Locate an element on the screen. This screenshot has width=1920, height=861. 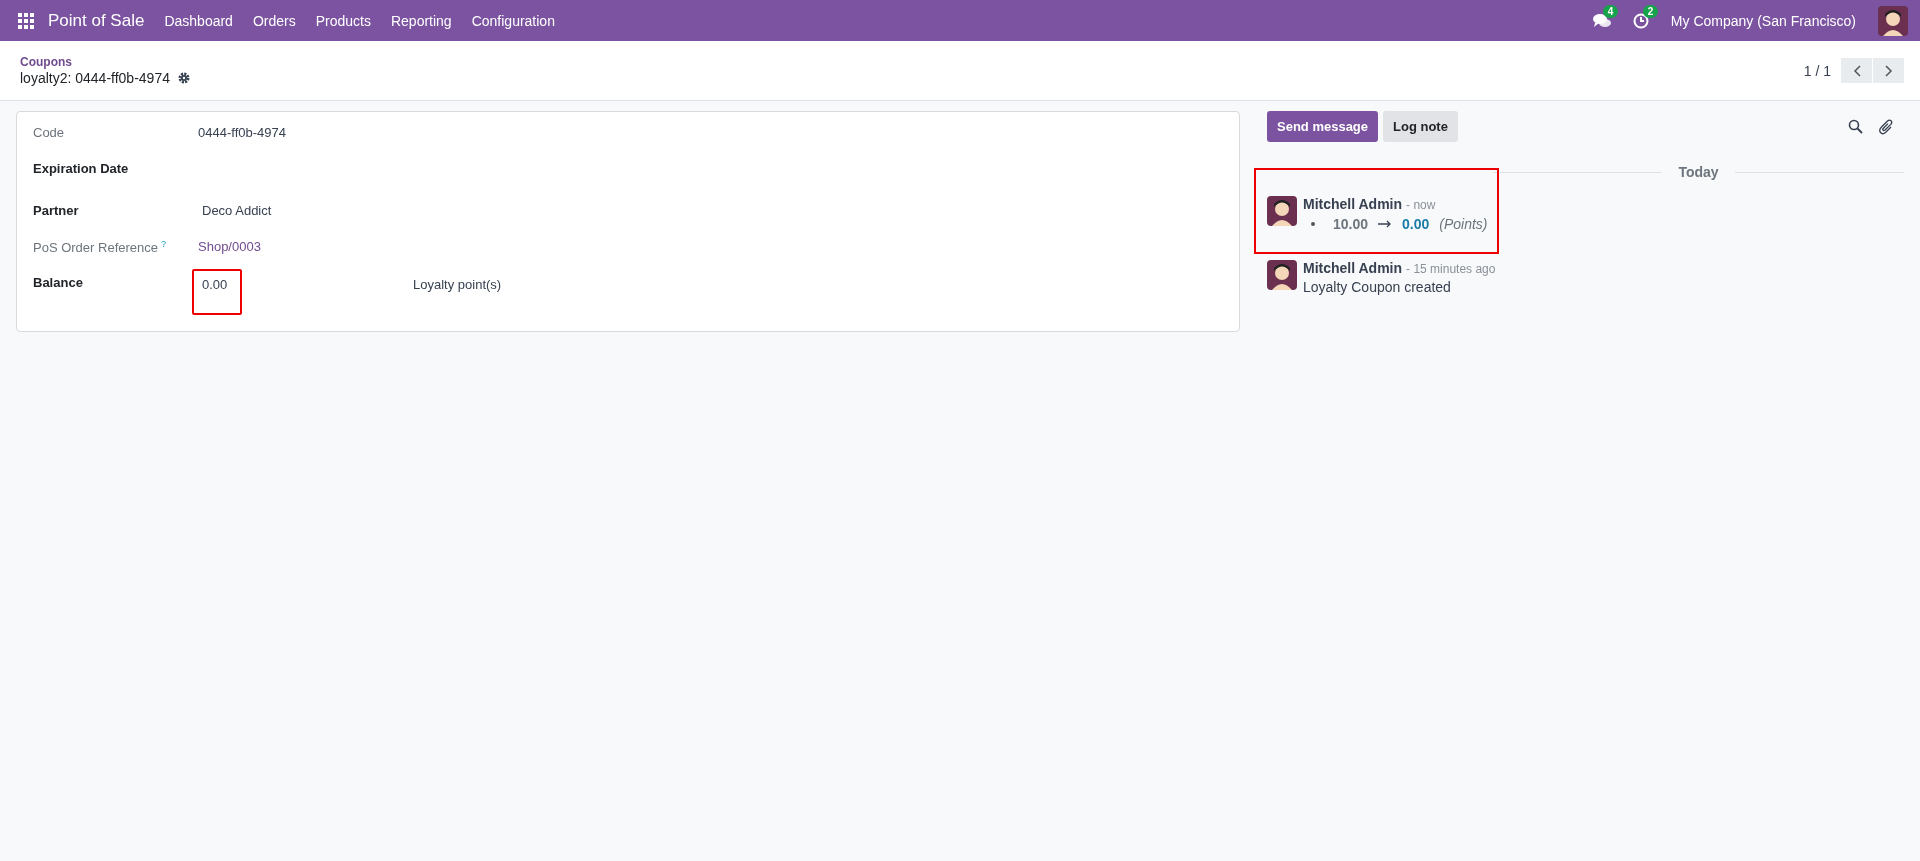
field-label: Partner is located at coordinates (56, 210).